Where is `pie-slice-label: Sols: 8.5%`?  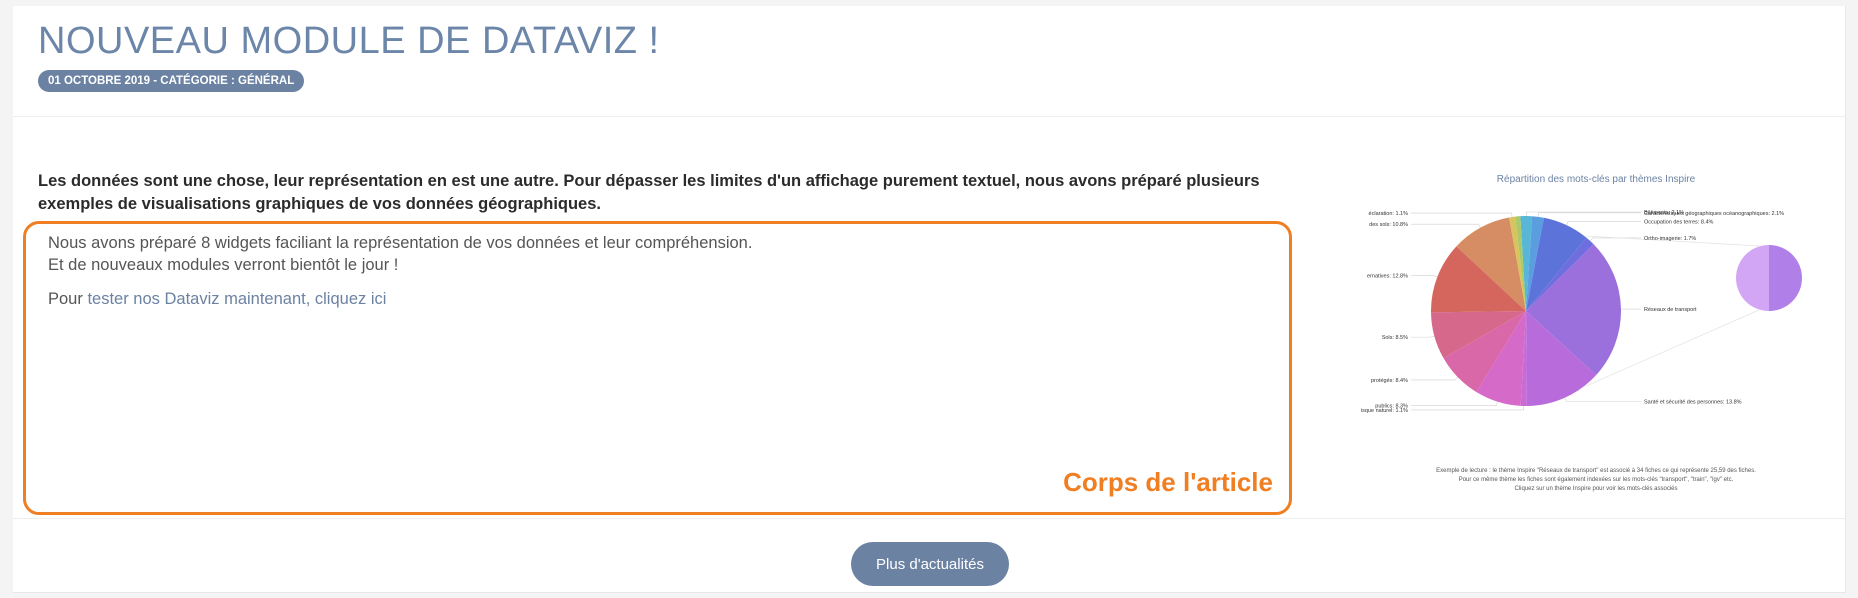 pie-slice-label: Sols: 8.5% is located at coordinates (1395, 338).